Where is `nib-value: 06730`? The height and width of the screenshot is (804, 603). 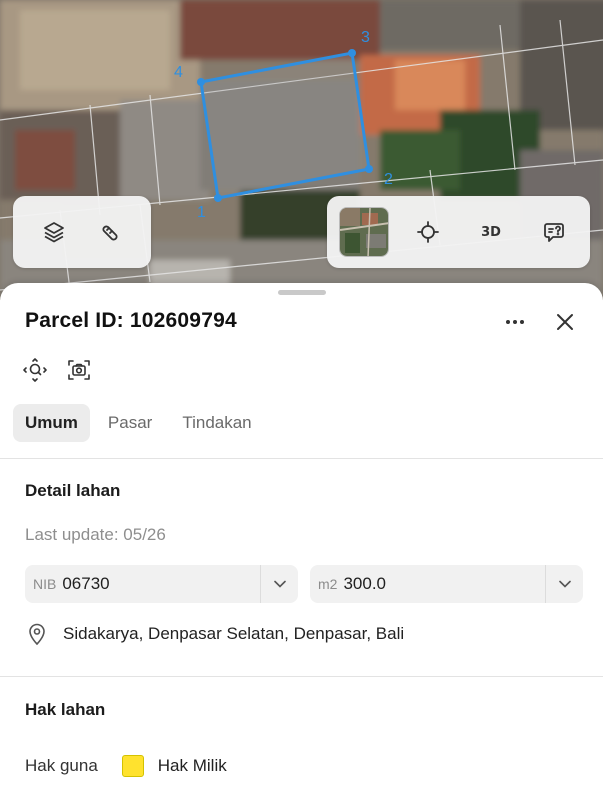 nib-value: 06730 is located at coordinates (86, 583).